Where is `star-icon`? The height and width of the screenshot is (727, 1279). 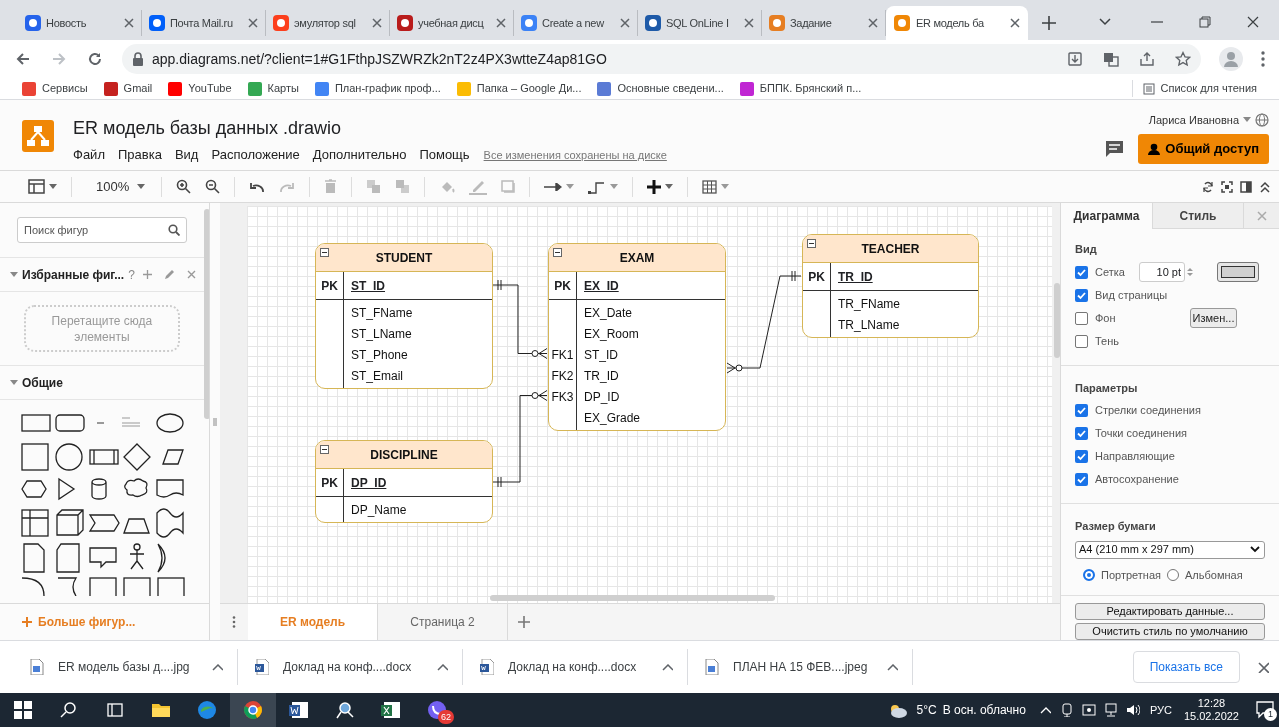
star-icon is located at coordinates (1183, 59).